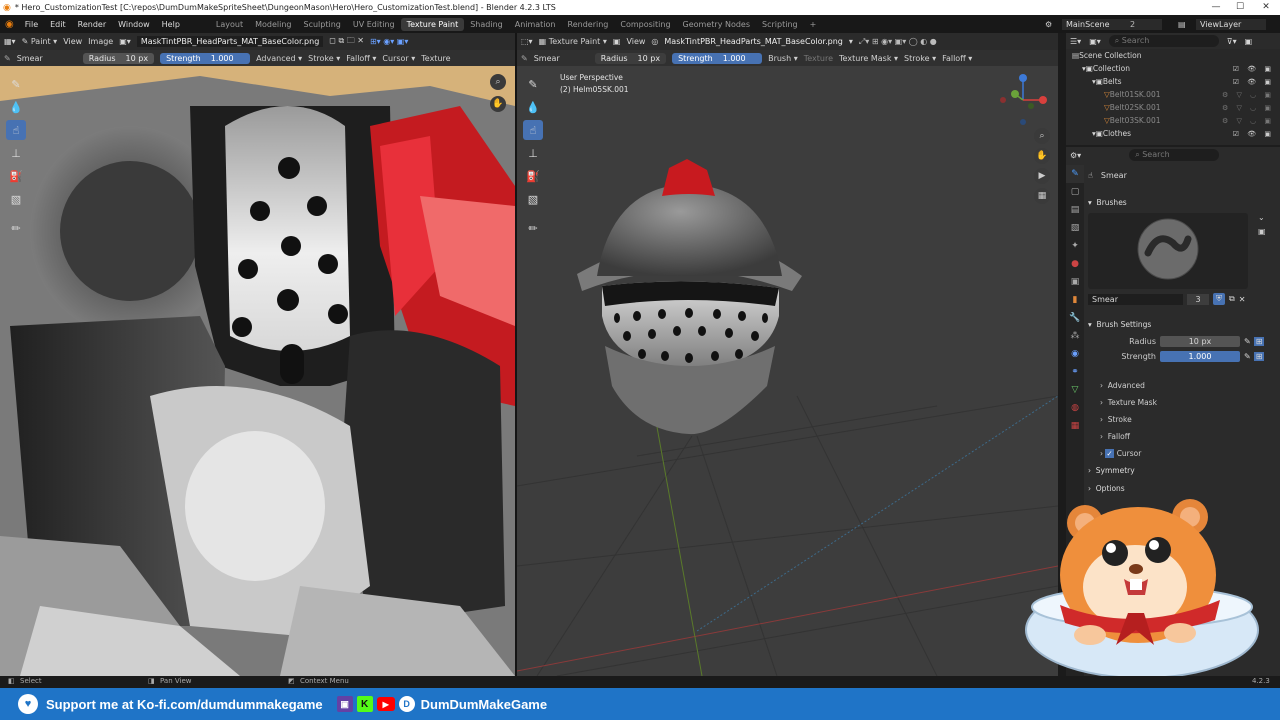 This screenshot has height=720, width=1280. What do you see at coordinates (898, 42) in the screenshot?
I see `viewport-shading-icons: ⤢▾ ⊞ ◉▾ ▣▾ ◯ ◐ ●` at bounding box center [898, 42].